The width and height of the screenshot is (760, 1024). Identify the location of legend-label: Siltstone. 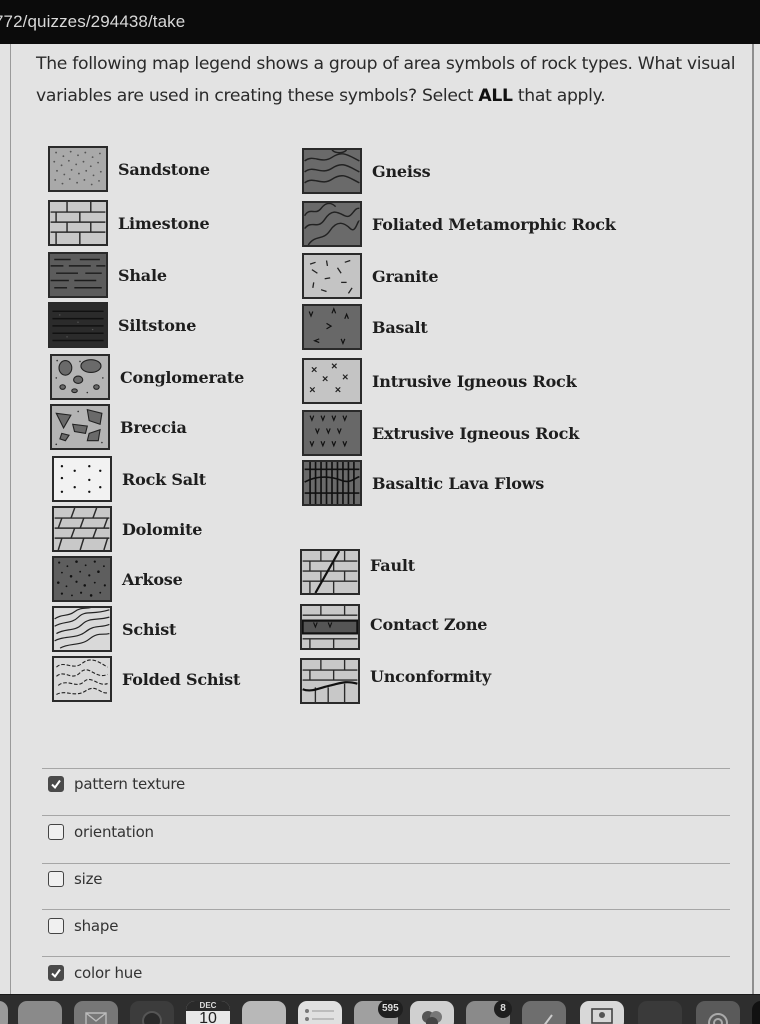
(157, 325).